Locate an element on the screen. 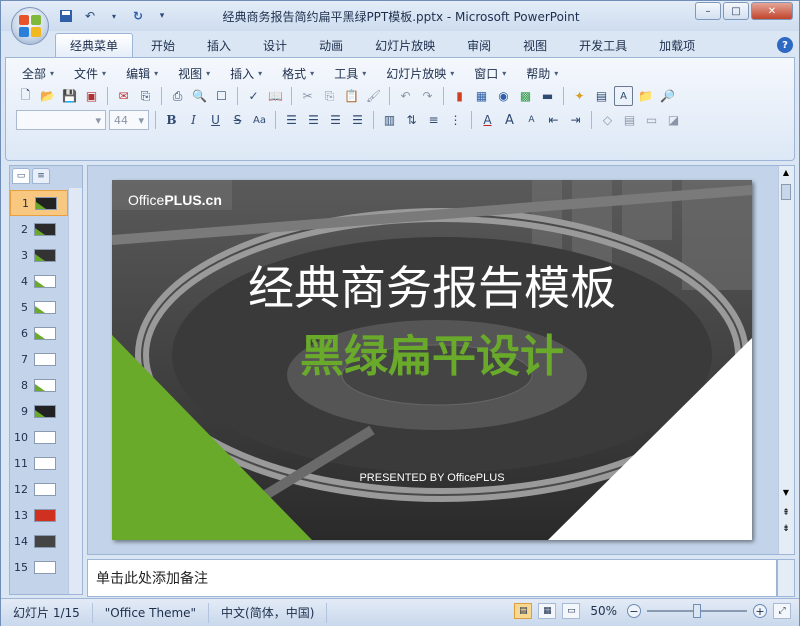  close-button: ✕ is located at coordinates (772, 11).